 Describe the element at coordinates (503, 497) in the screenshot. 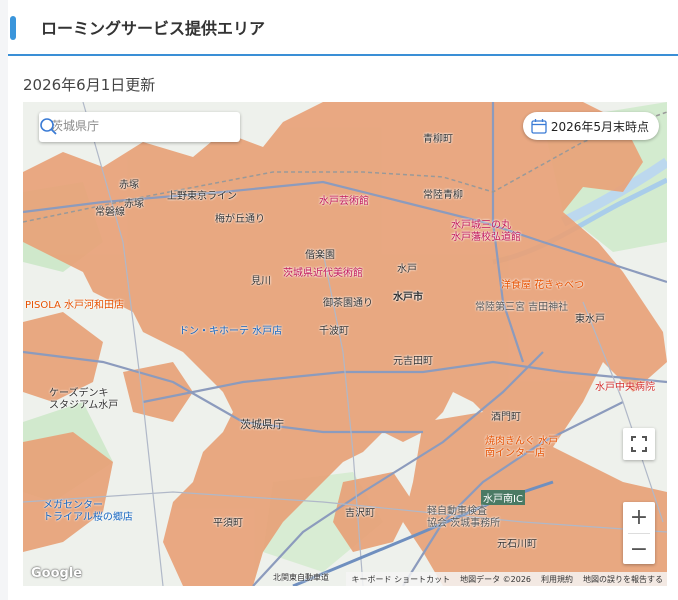

I see `label-mito-minami-ic: 水戸南IC` at that location.